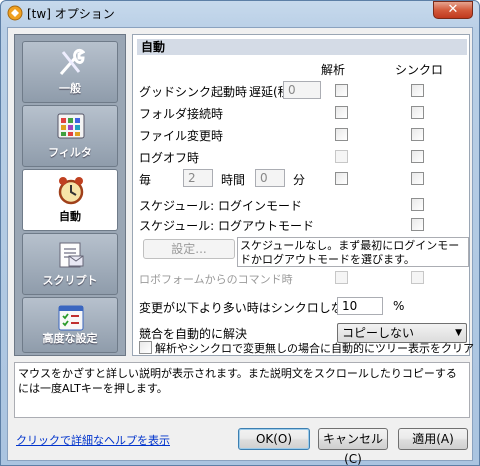 The image size is (480, 466). What do you see at coordinates (221, 206) in the screenshot?
I see `schedule-login-label: スケジュール: ログインモード` at bounding box center [221, 206].